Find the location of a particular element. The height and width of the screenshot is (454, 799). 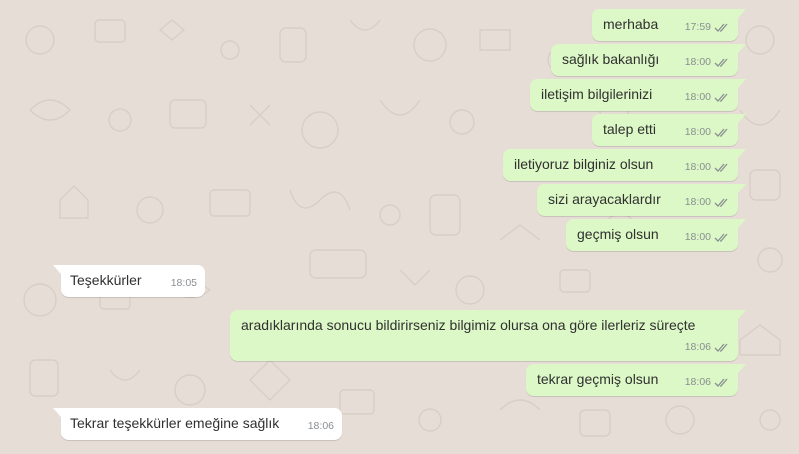

outgoing-message: merhaba 17:59 is located at coordinates (669, 25).